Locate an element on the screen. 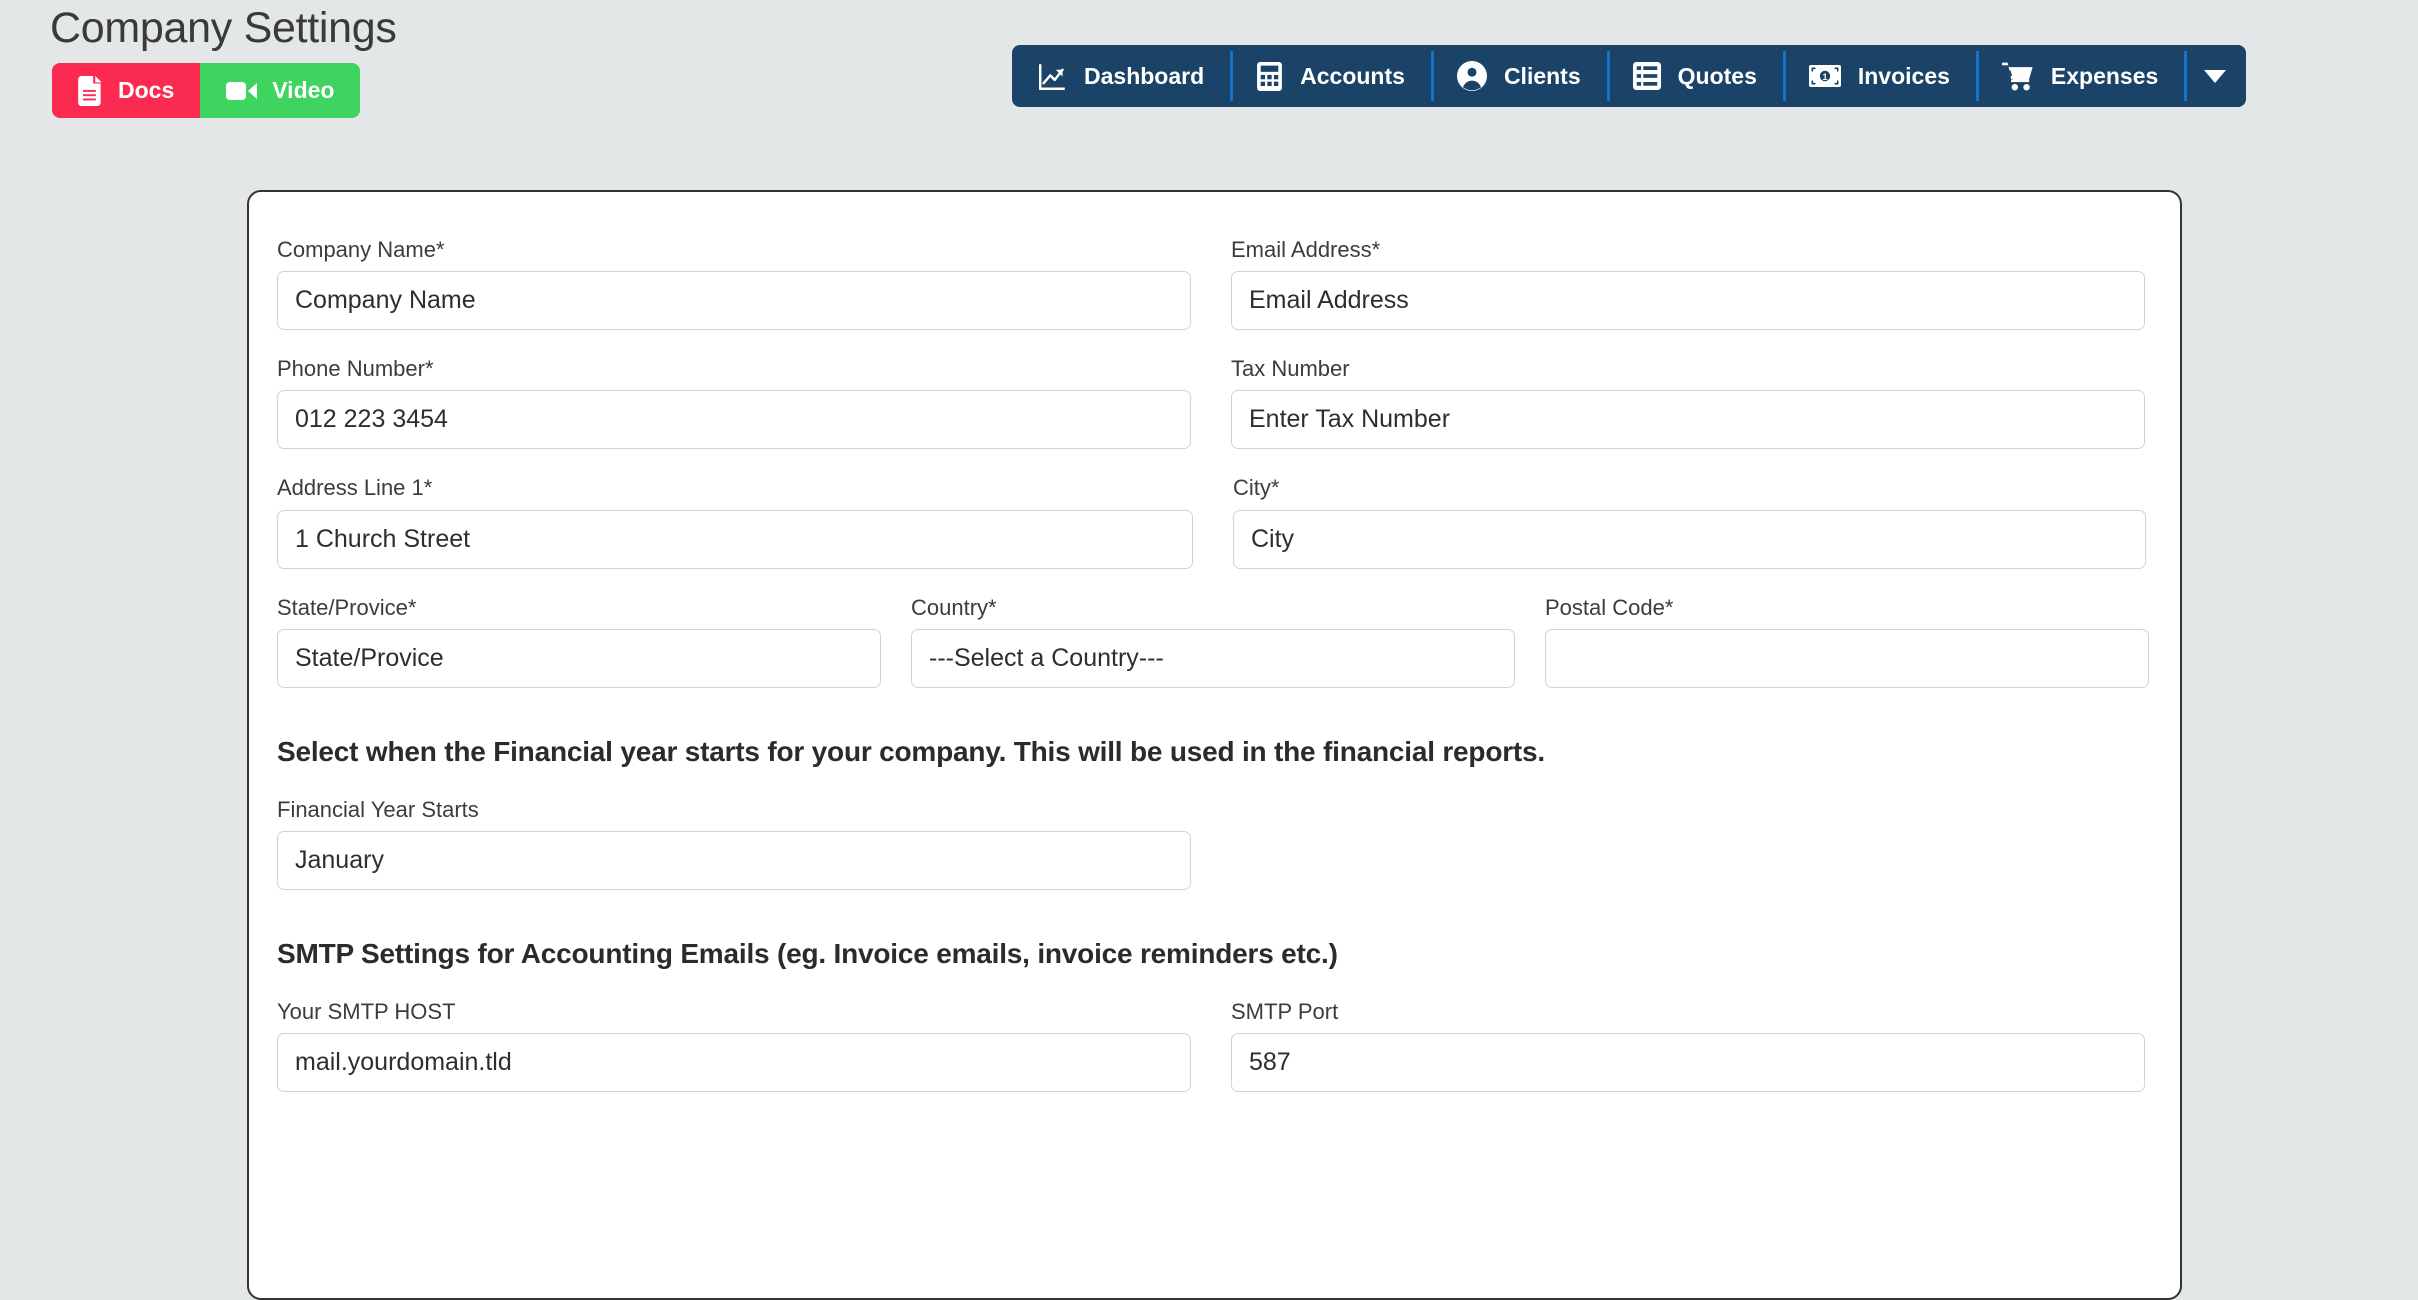  field-address-line-1: Address Line 1* is located at coordinates (735, 522).